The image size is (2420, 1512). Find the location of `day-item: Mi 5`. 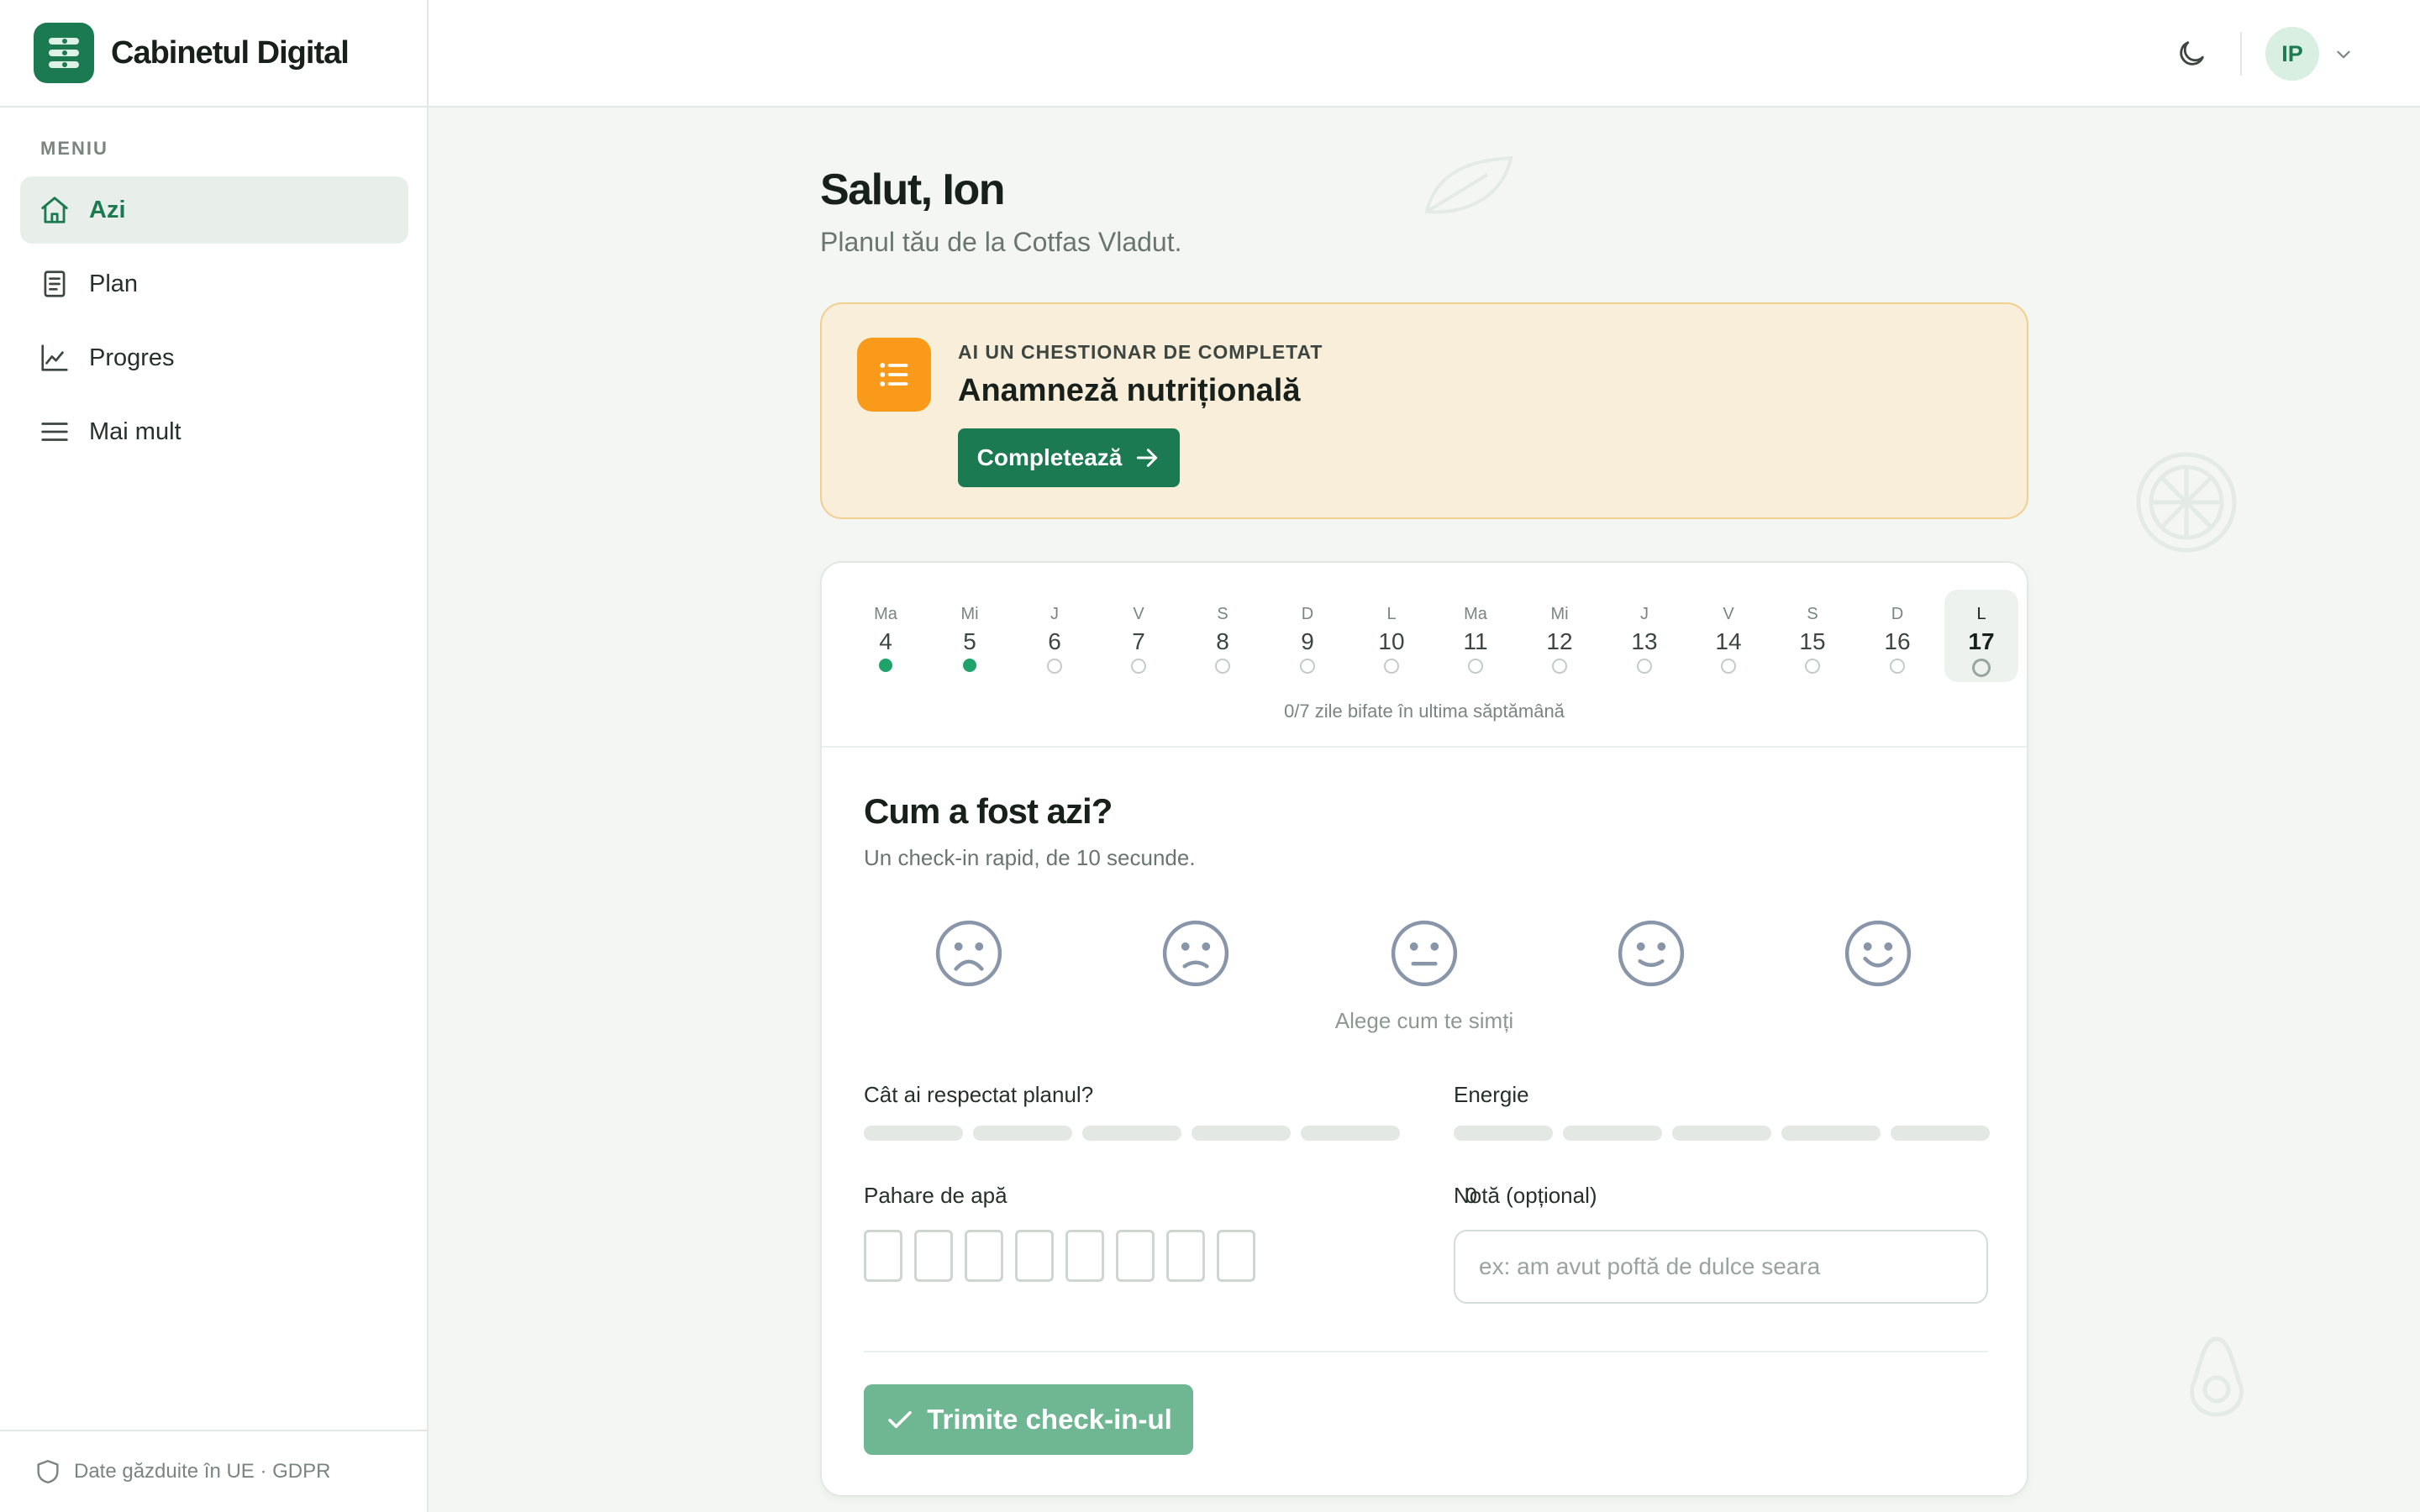

day-item: Mi 5 is located at coordinates (970, 636).